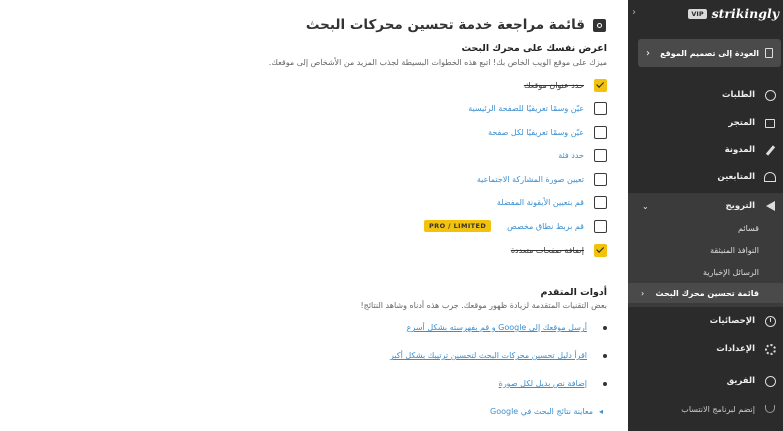 This screenshot has height=431, width=783. I want to click on sidebar-item-affiliate: إنضم لبرنامج الانتساب, so click(705, 409).